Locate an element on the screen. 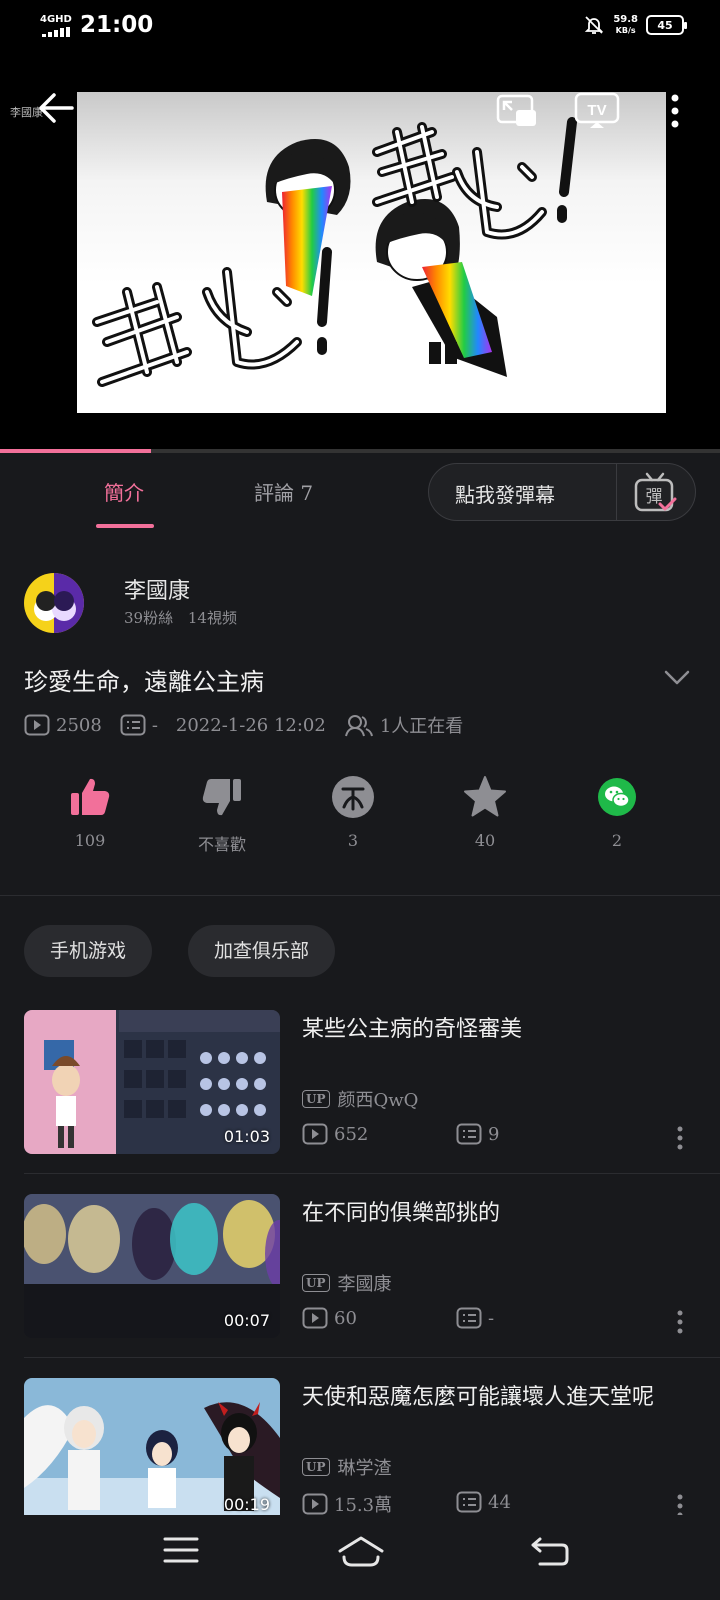 The height and width of the screenshot is (1600, 720). action-bar: 109 不喜歡 3 40 2 is located at coordinates (360, 815).